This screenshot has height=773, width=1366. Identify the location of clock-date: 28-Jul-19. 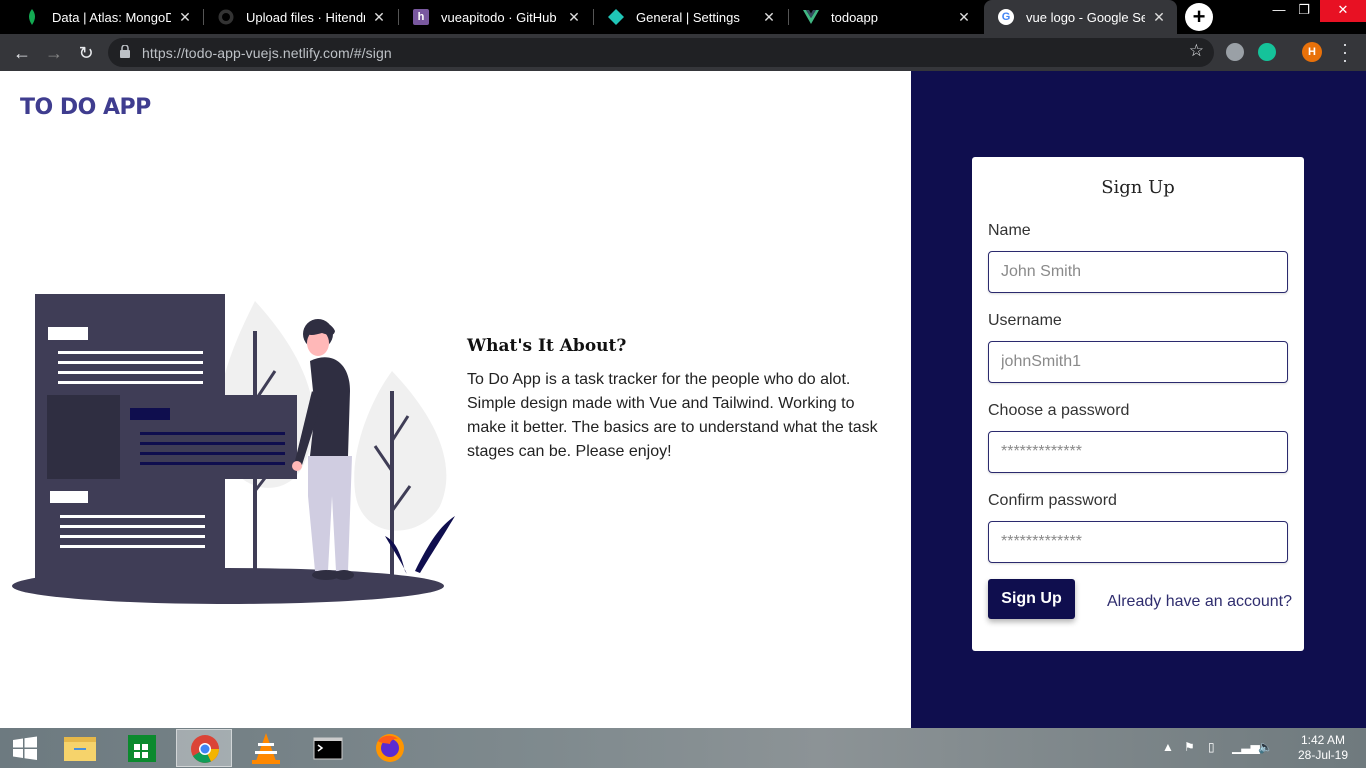
(1323, 755).